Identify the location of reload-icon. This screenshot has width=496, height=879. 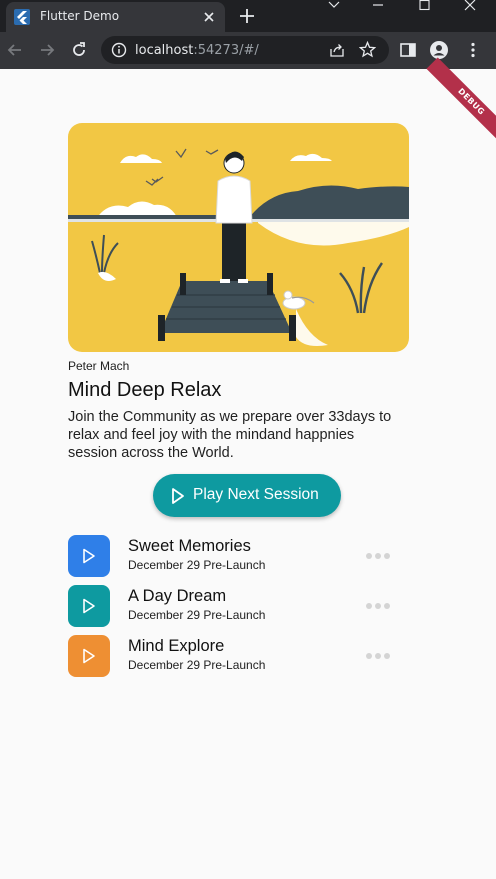
(79, 50).